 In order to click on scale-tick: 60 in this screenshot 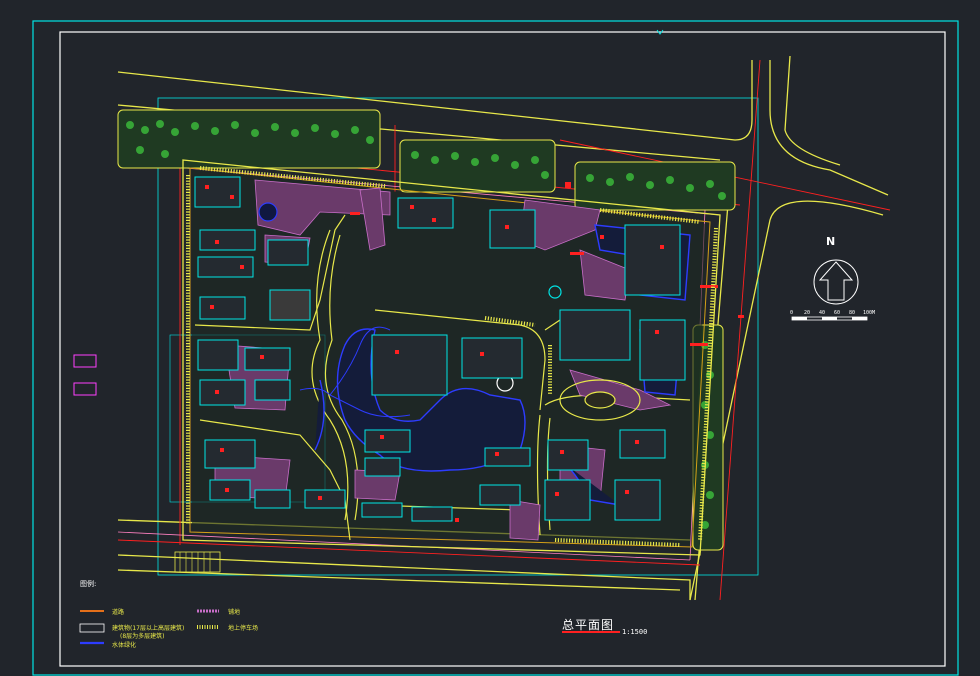, I will do `click(837, 313)`.